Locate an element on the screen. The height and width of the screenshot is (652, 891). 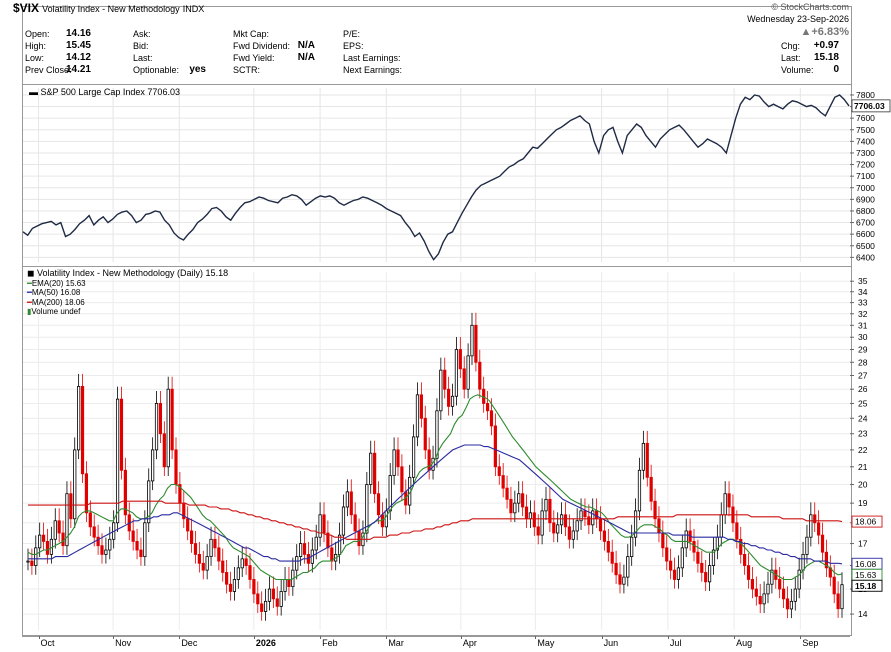
legend-volume: ▮Volume undef is located at coordinates (54, 311).